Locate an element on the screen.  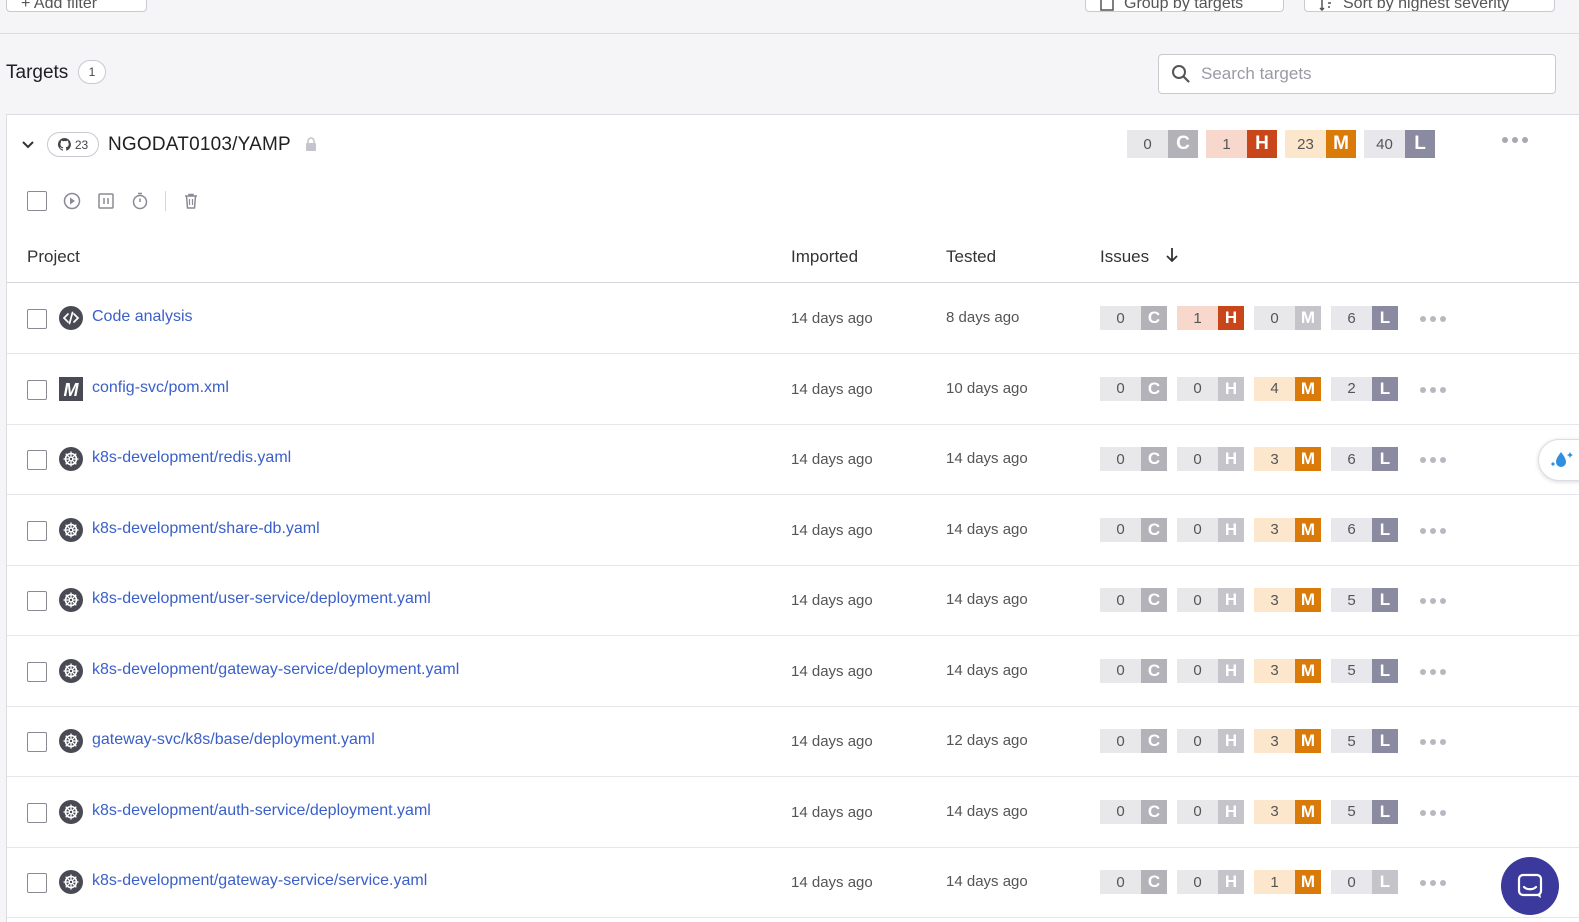
targets-count-badge: 1 is located at coordinates (92, 72).